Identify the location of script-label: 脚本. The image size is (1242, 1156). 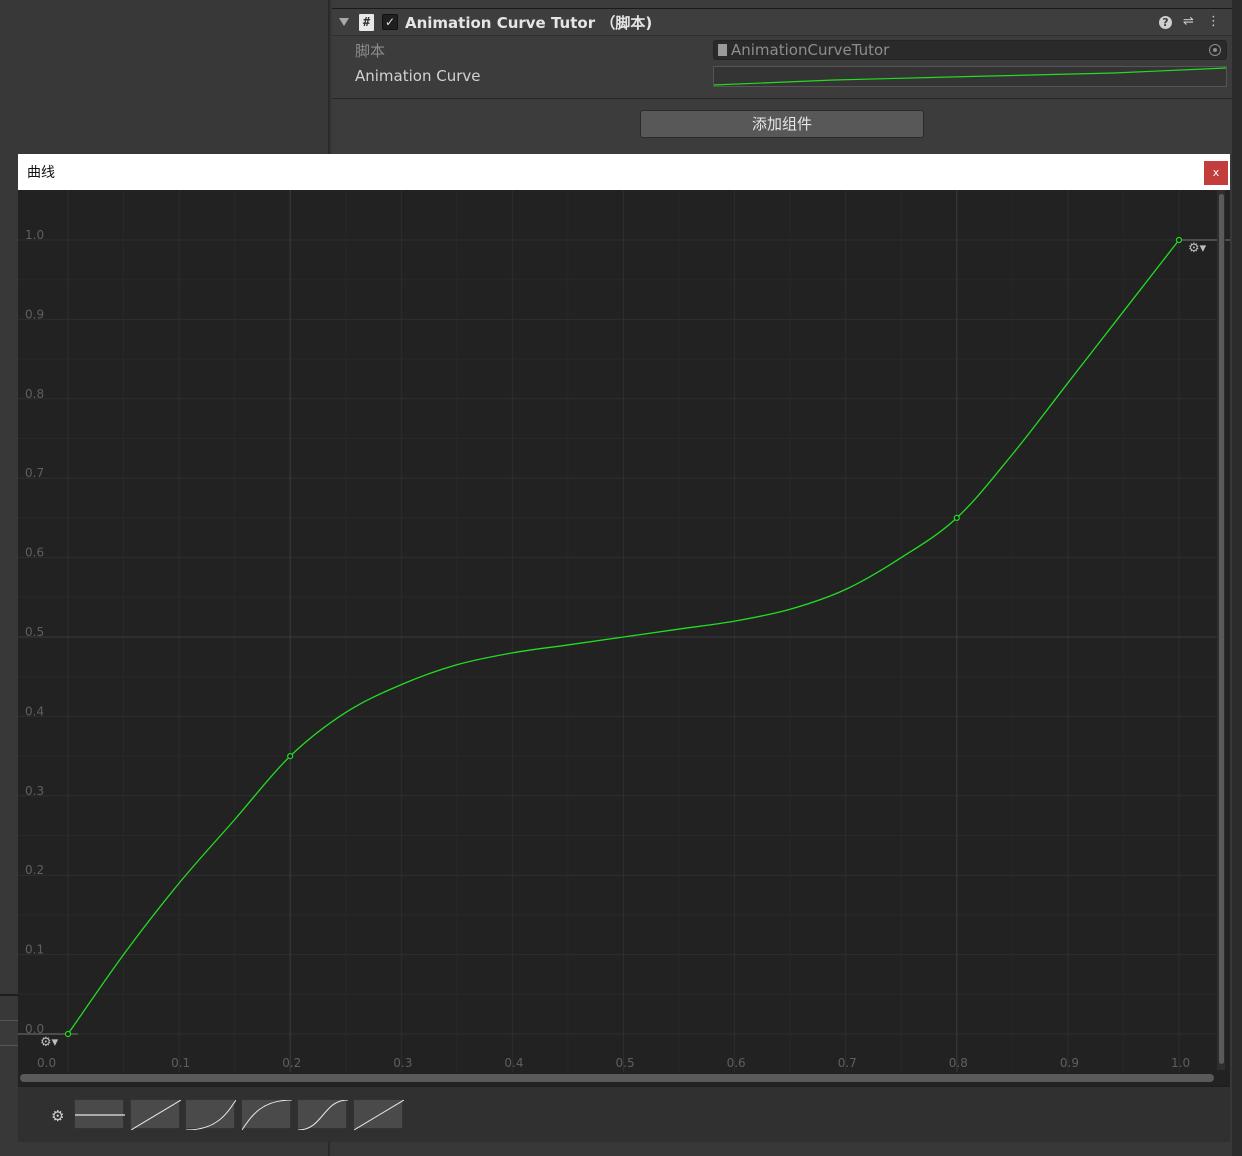
(370, 50).